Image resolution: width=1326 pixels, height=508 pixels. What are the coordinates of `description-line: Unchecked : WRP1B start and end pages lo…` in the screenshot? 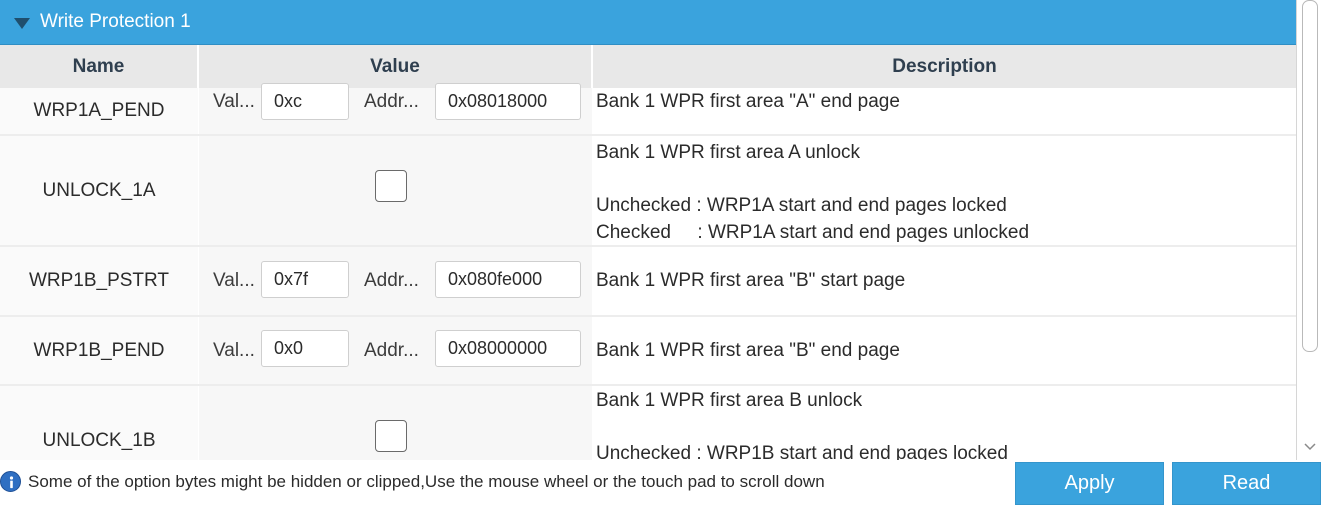 It's located at (802, 451).